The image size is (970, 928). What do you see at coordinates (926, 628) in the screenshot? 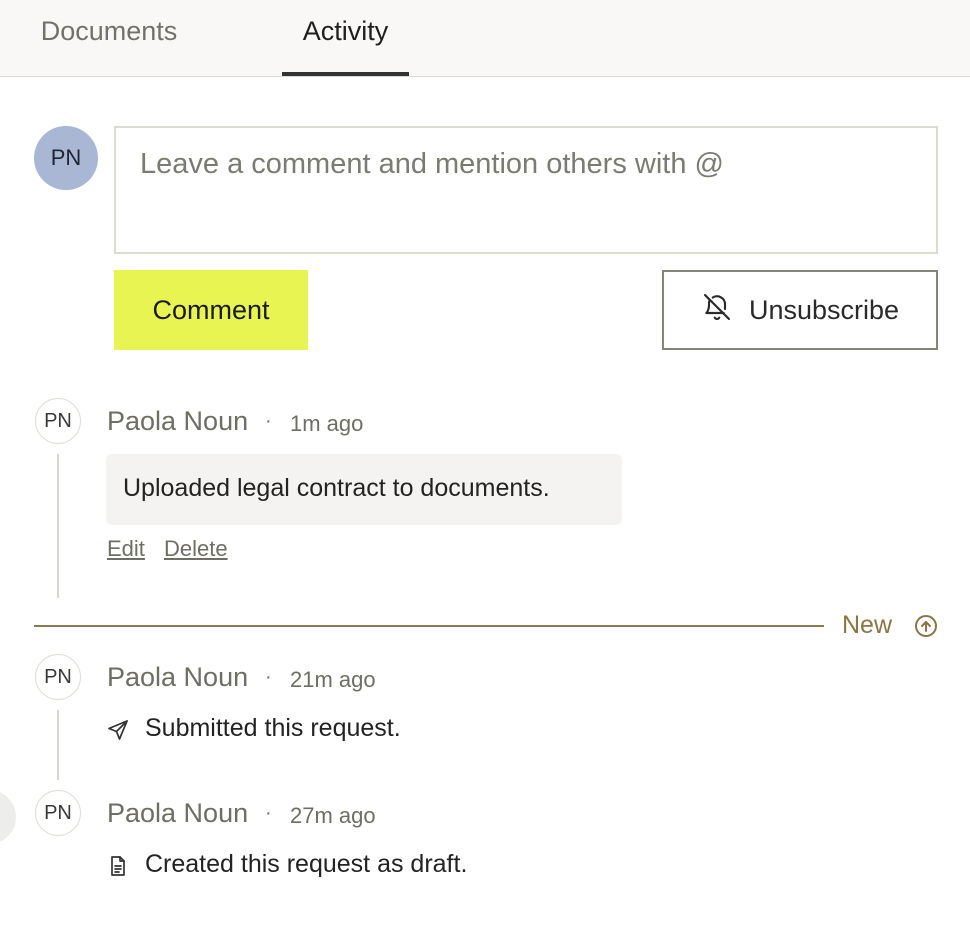
I see `arrow-up-circle-icon` at bounding box center [926, 628].